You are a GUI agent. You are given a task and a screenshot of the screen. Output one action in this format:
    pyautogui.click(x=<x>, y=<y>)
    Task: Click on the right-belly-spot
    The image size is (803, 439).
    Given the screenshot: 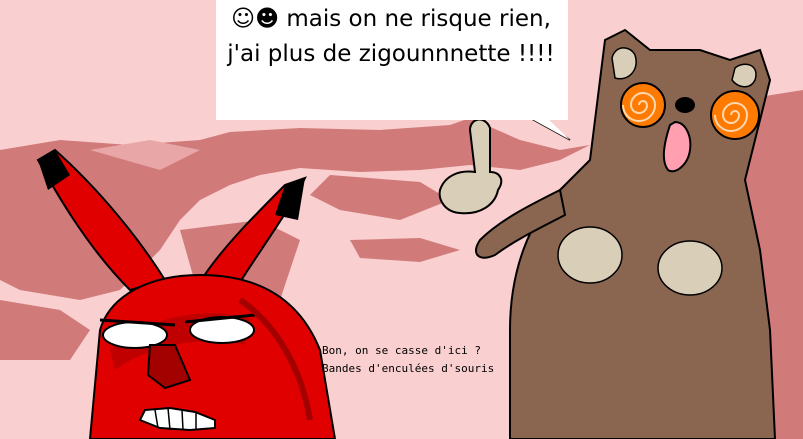 What is the action you would take?
    pyautogui.click(x=690, y=268)
    